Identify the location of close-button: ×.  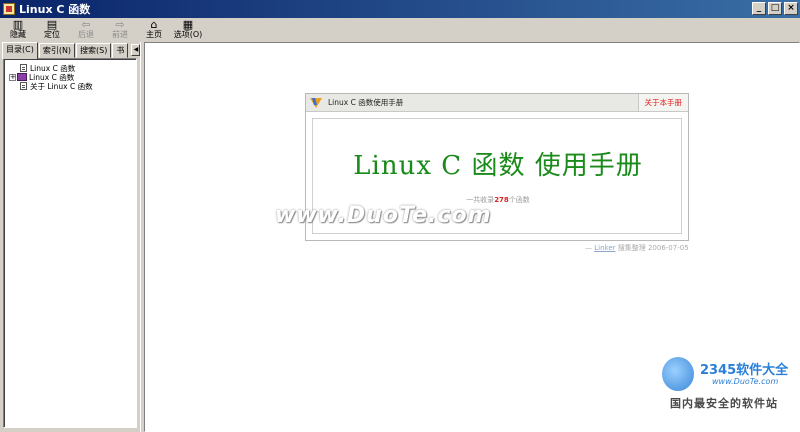
(791, 8).